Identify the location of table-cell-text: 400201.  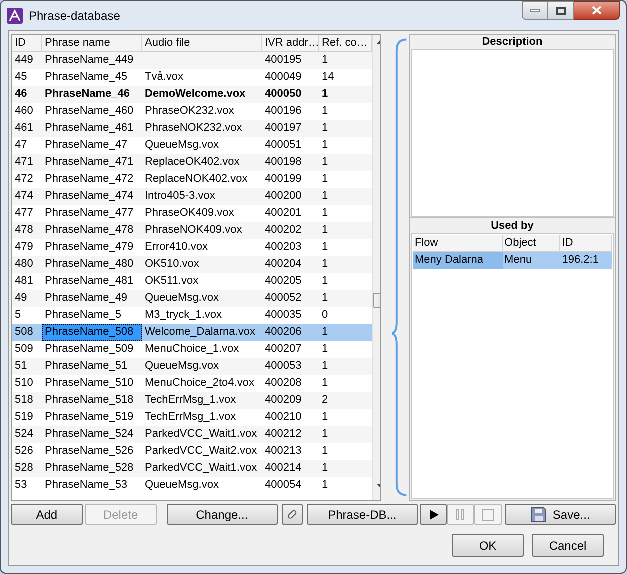
(283, 213).